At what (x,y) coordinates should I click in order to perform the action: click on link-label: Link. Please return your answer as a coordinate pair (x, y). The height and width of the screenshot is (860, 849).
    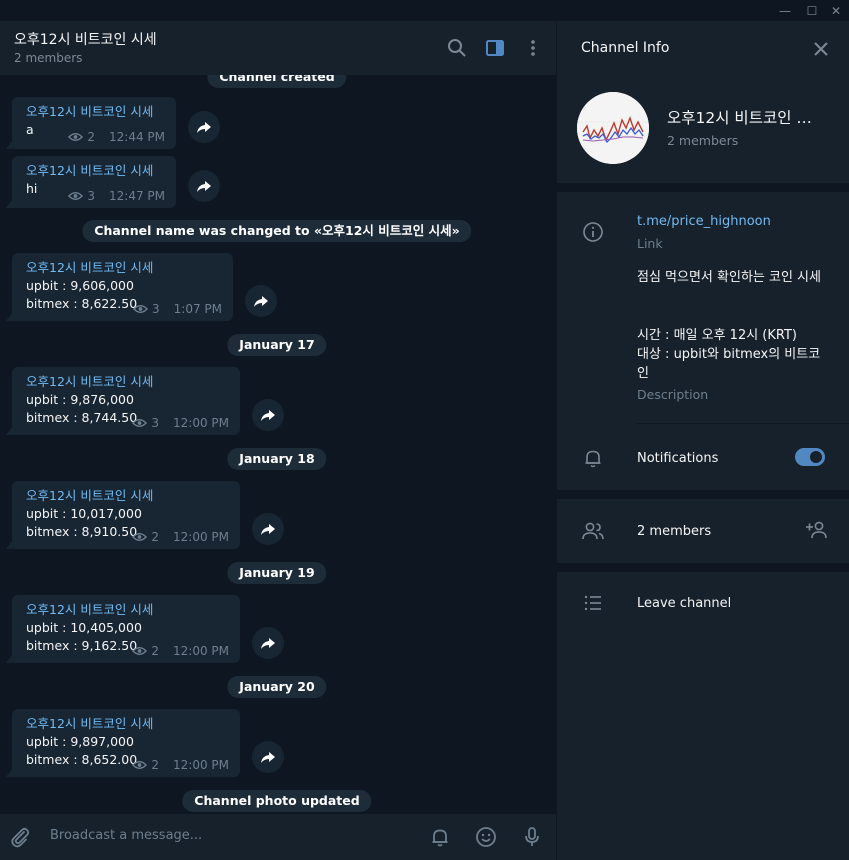
    Looking at the image, I should click on (650, 243).